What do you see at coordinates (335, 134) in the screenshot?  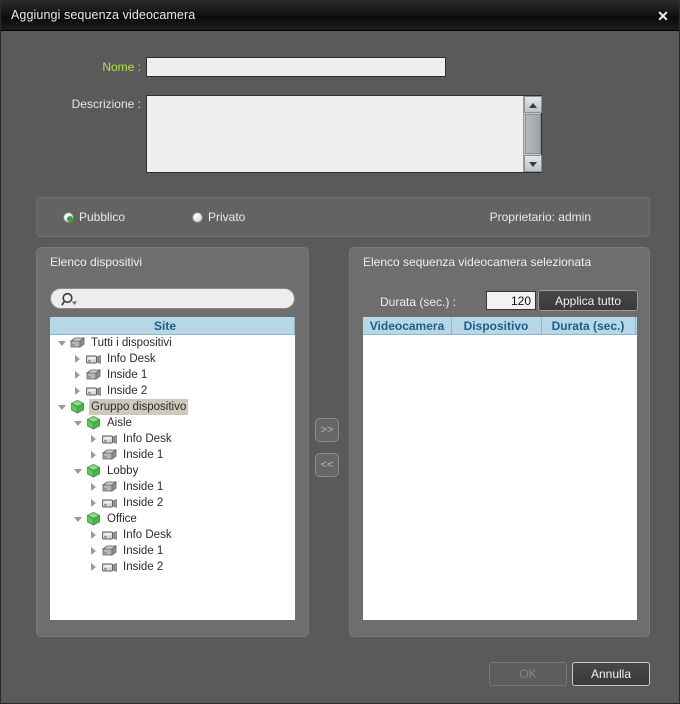 I see `description-input` at bounding box center [335, 134].